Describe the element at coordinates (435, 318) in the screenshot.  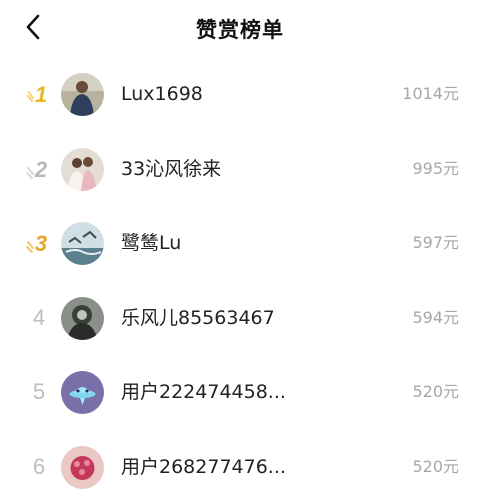
I see `reward-amount: 594元` at that location.